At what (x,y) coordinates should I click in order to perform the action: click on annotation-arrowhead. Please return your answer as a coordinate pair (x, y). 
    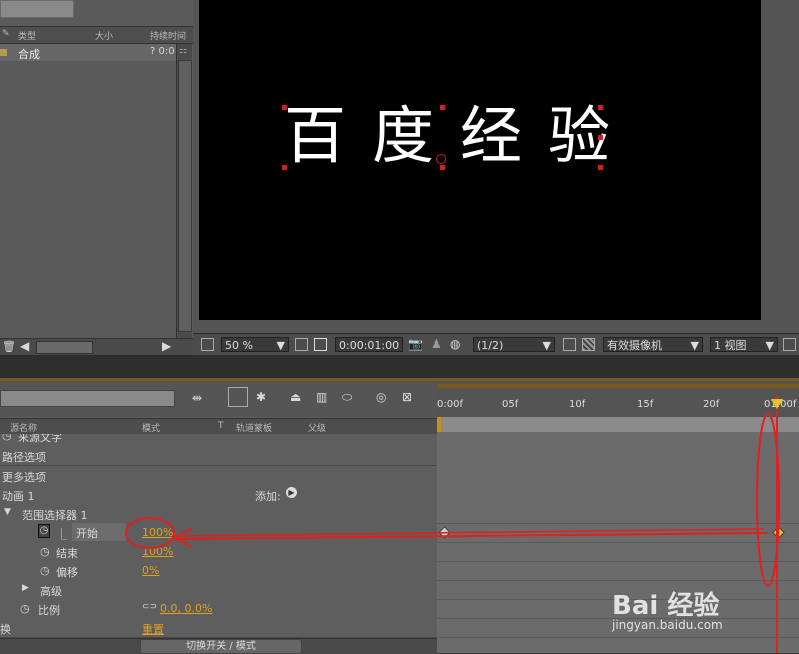
    Looking at the image, I should click on (182, 537).